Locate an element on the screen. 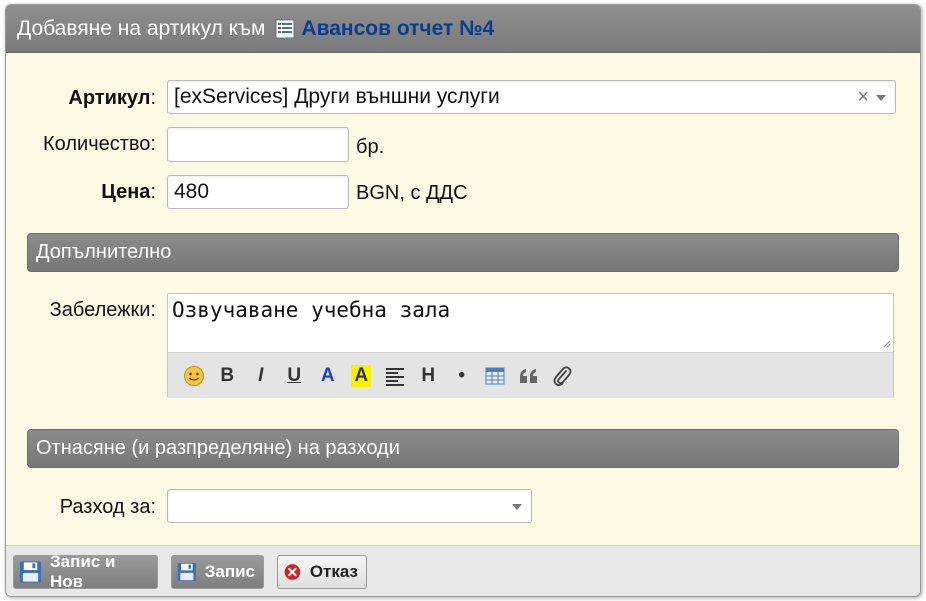 The height and width of the screenshot is (601, 926). article-select: [exServices] Други външни услуги × is located at coordinates (531, 97).